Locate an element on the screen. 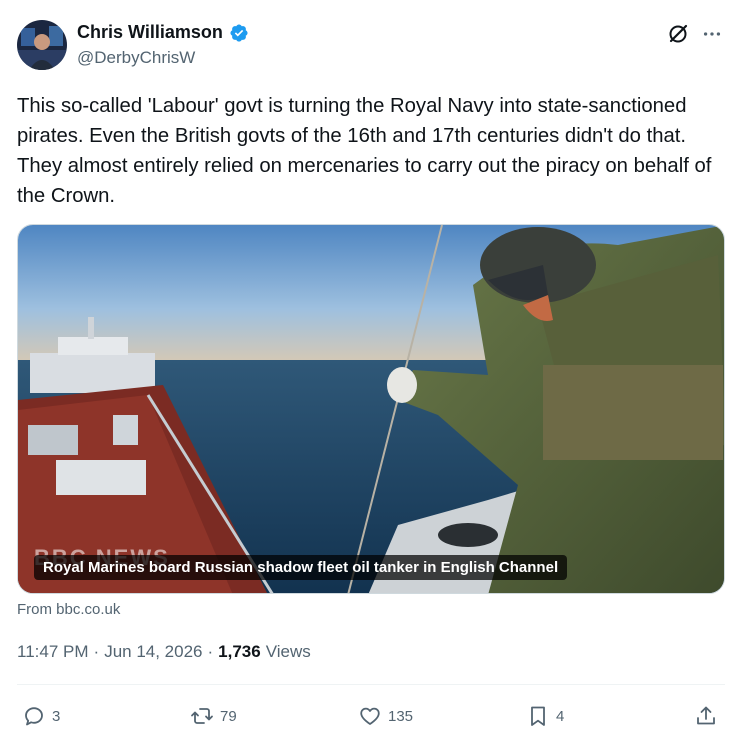  share-button is located at coordinates (706, 716).